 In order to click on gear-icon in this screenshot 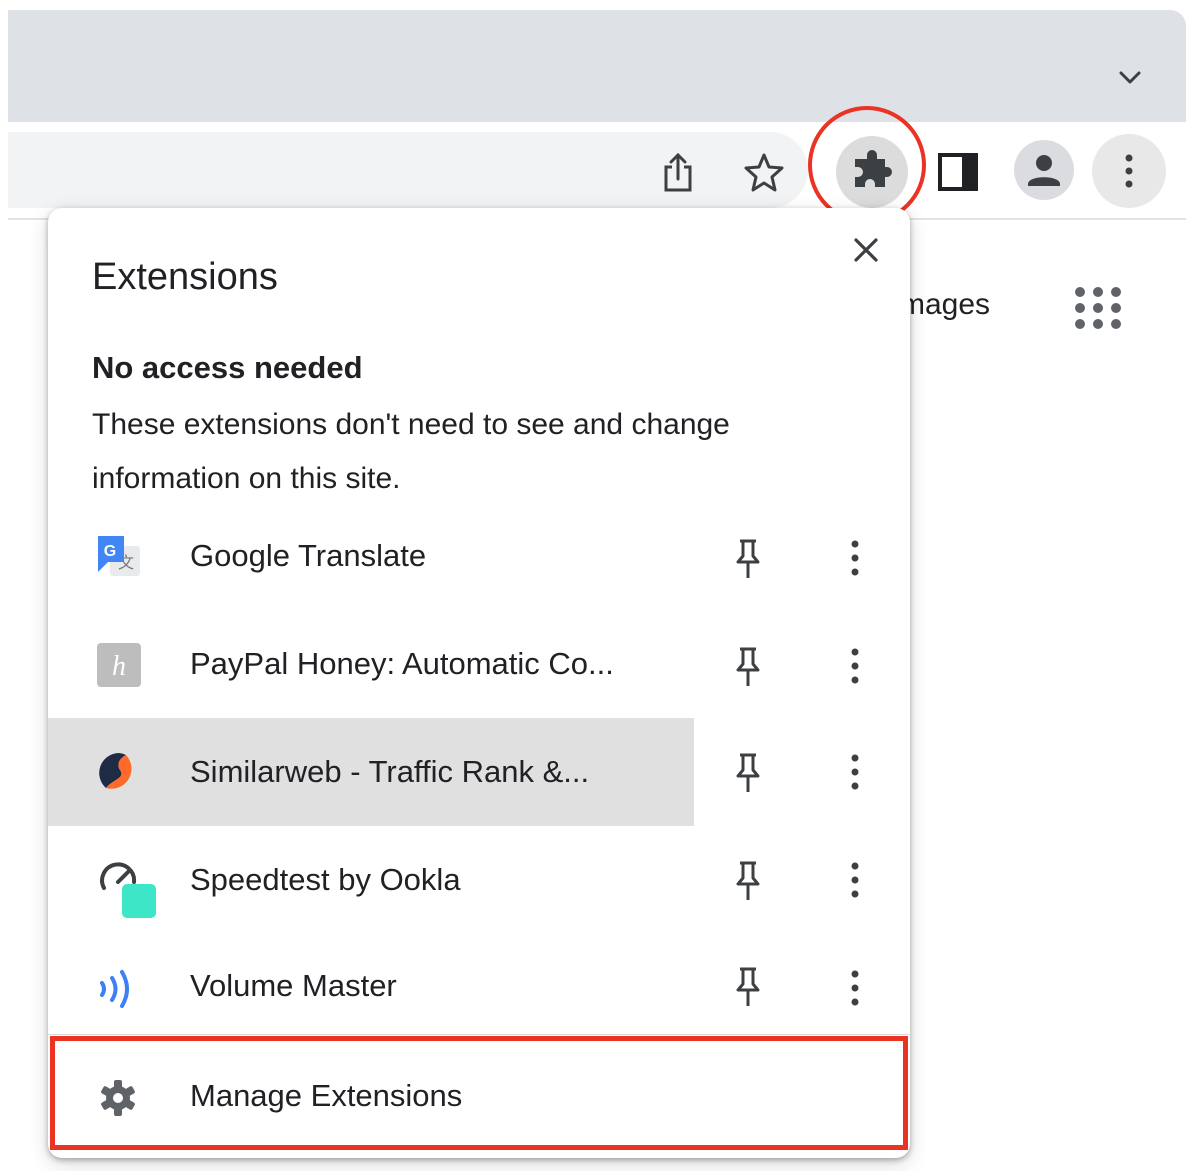, I will do `click(118, 1098)`.